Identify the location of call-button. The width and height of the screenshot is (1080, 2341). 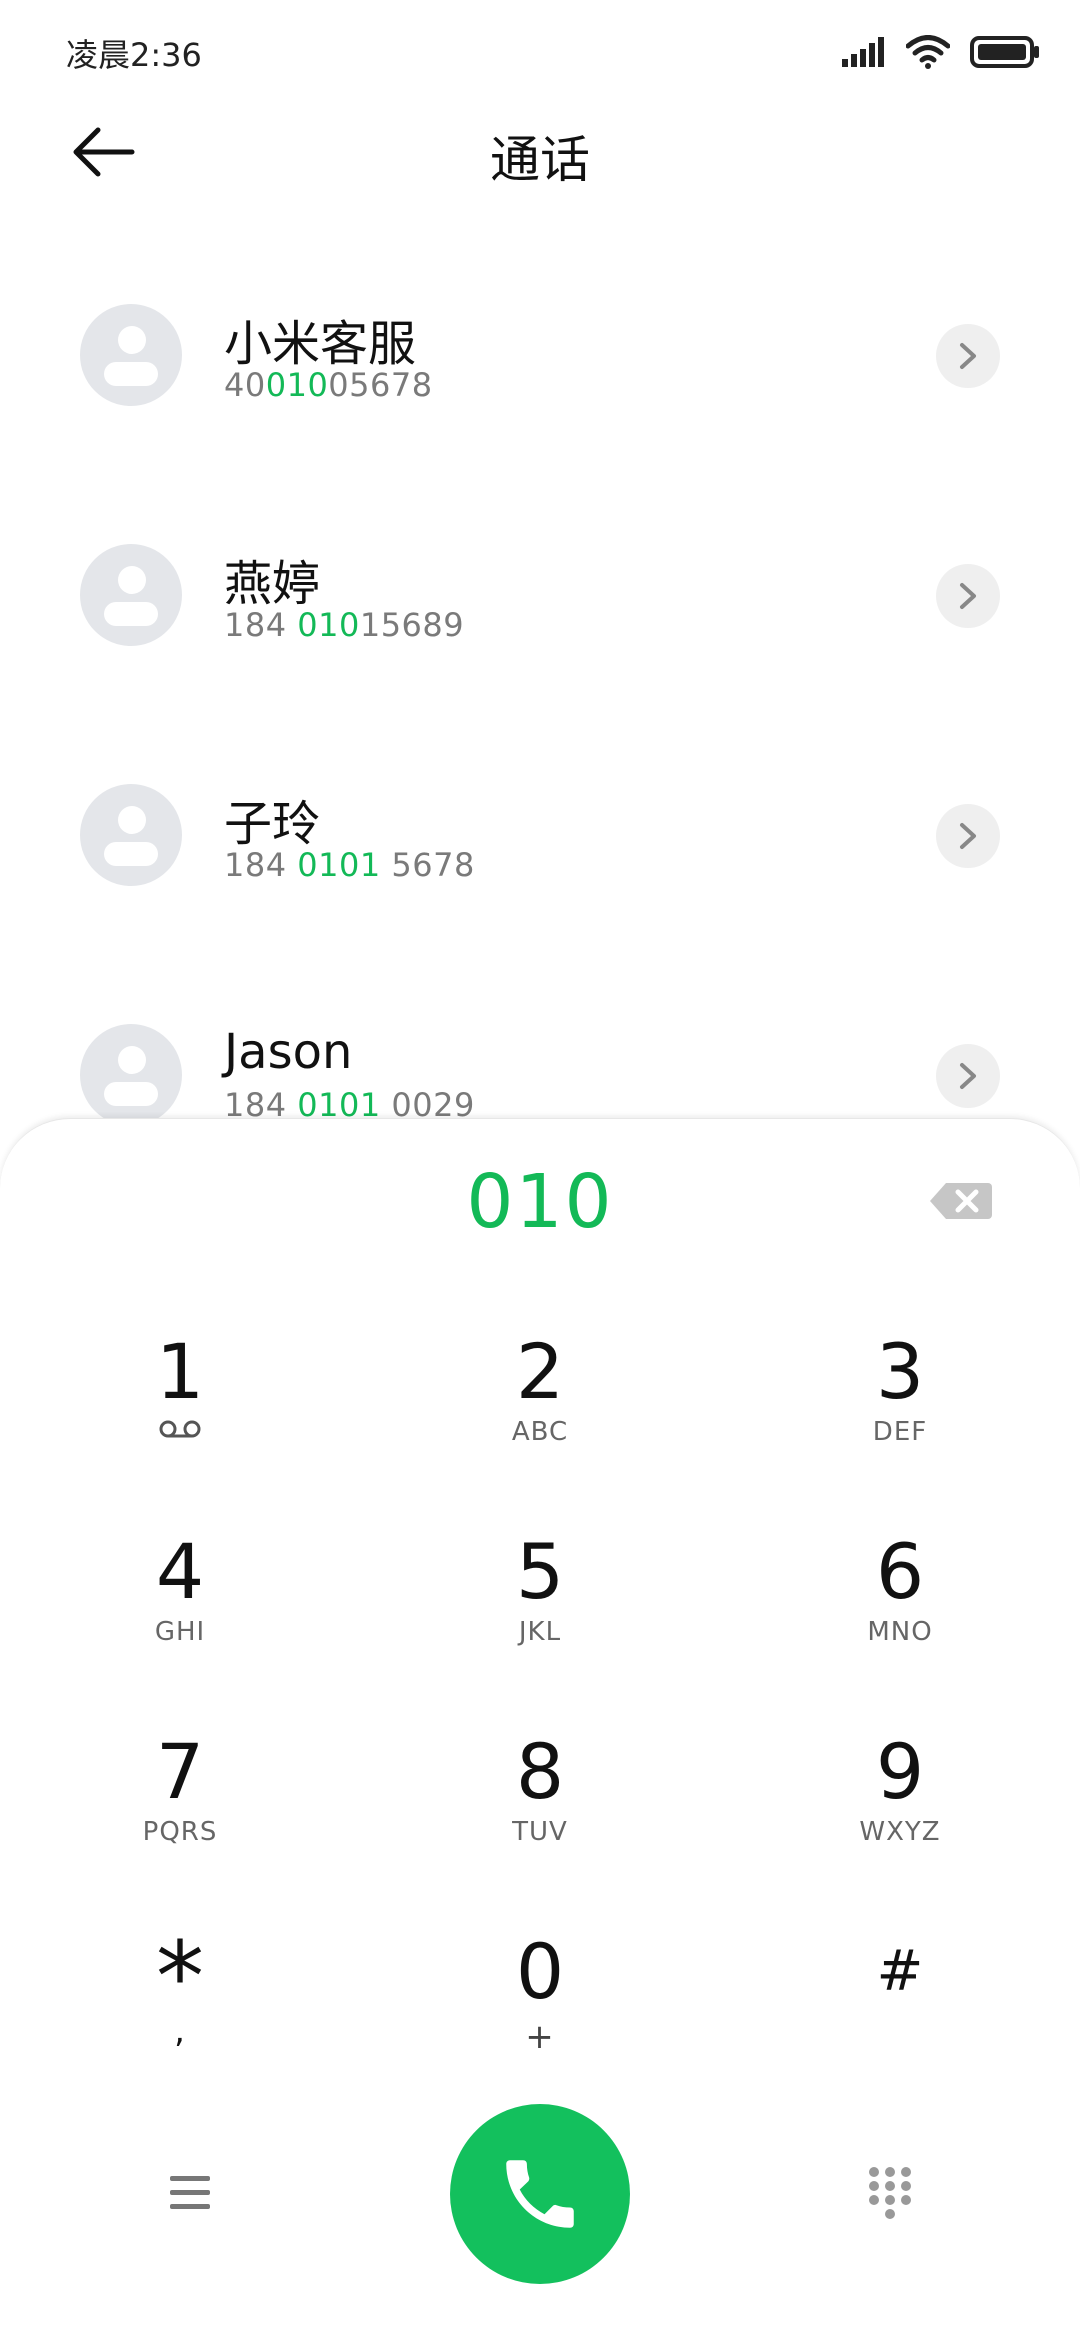
(540, 2194).